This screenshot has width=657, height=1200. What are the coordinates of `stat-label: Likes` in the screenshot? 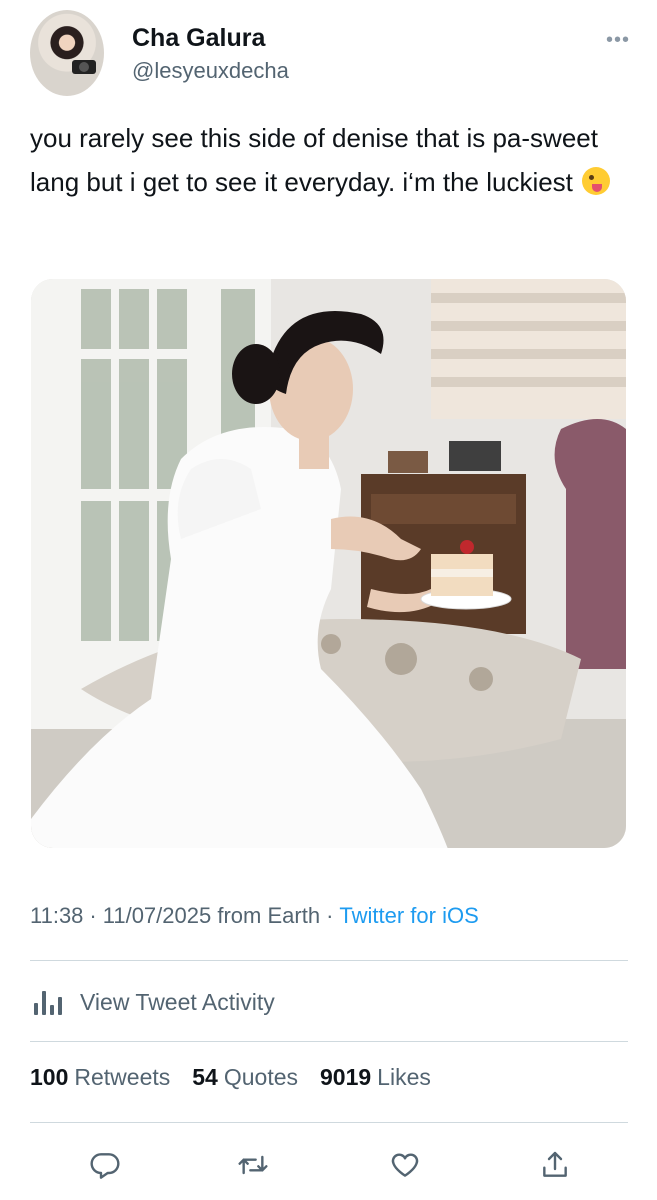 It's located at (404, 1077).